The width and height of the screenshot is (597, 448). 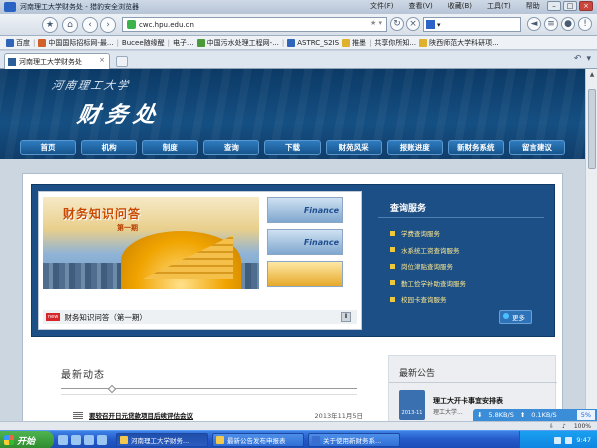 What do you see at coordinates (475, 147) in the screenshot?
I see `nav-new-finance-system: 新财务系统` at bounding box center [475, 147].